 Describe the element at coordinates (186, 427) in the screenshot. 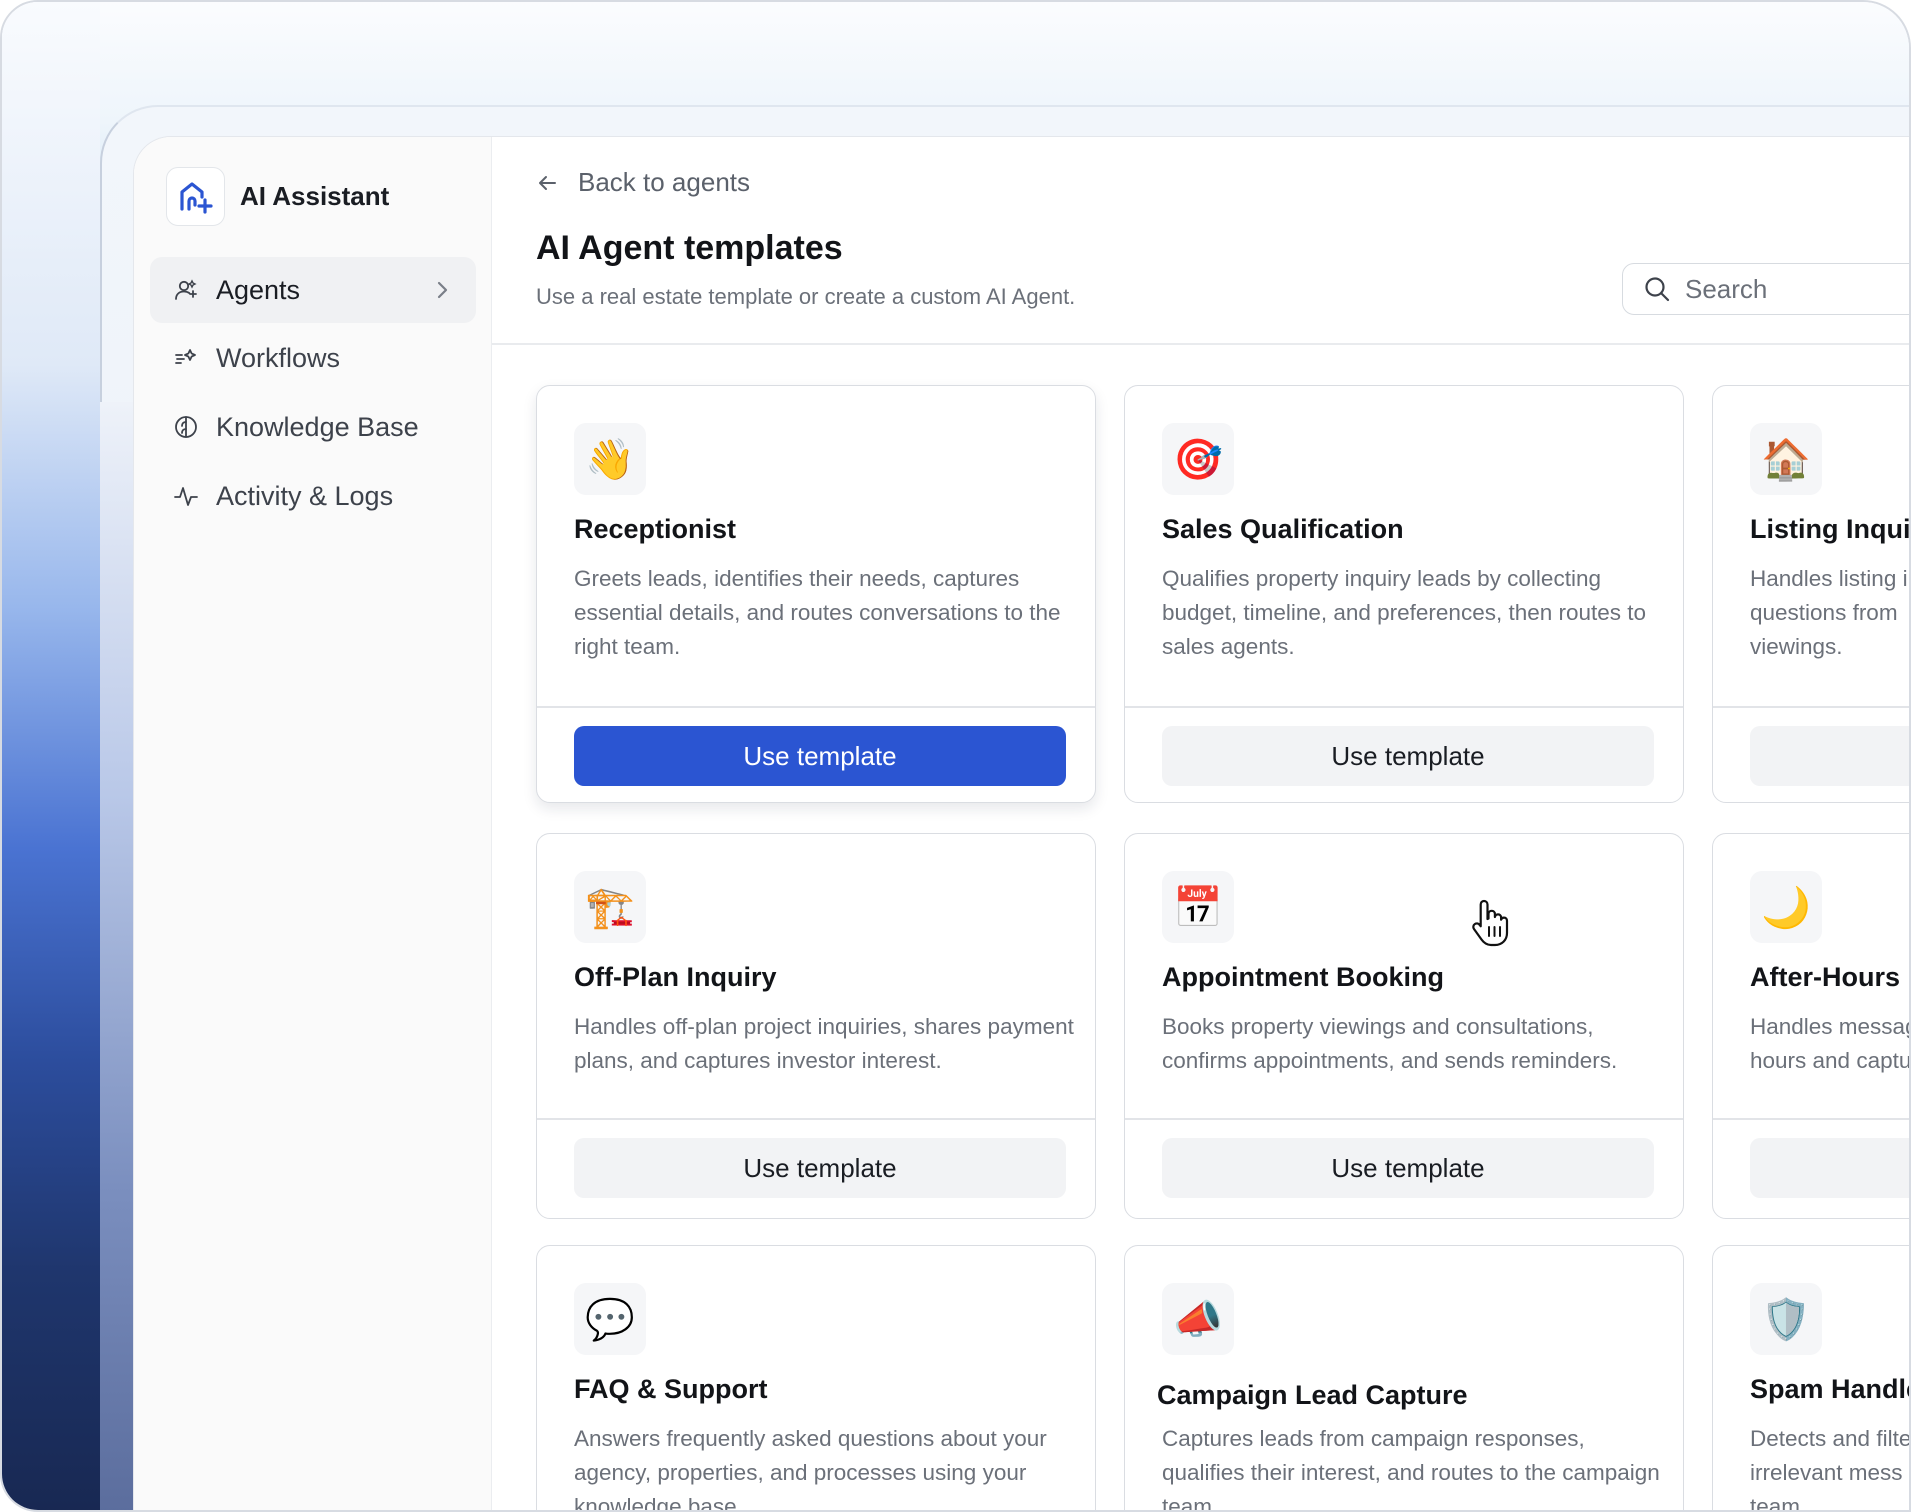

I see `brain-icon` at that location.